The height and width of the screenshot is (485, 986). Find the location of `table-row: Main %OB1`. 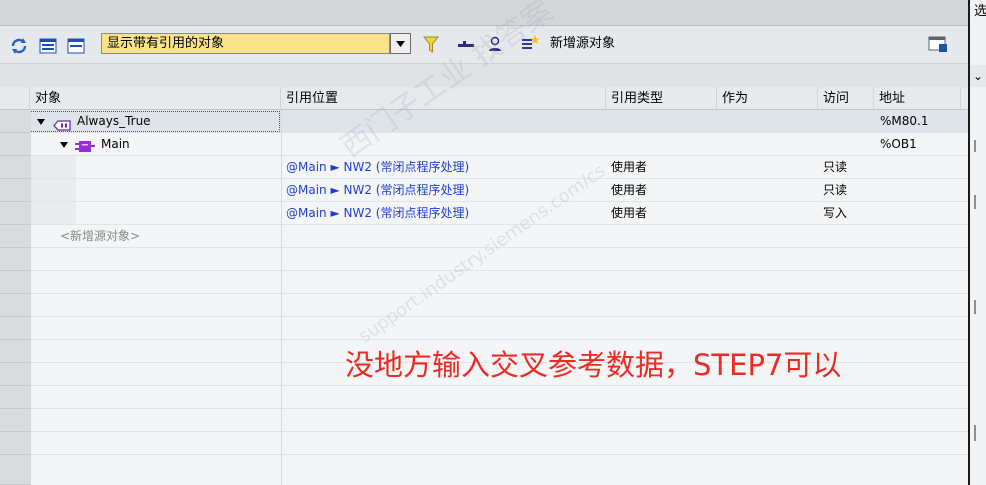

table-row: Main %OB1 is located at coordinates (499, 144).